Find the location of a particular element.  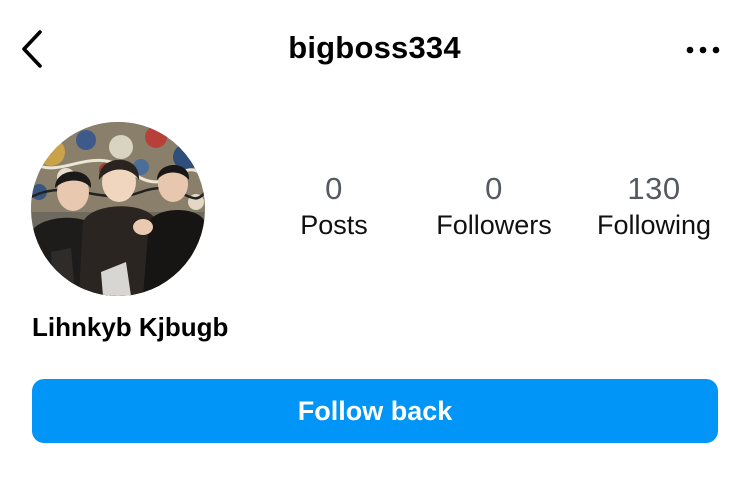

avatar is located at coordinates (118, 209).